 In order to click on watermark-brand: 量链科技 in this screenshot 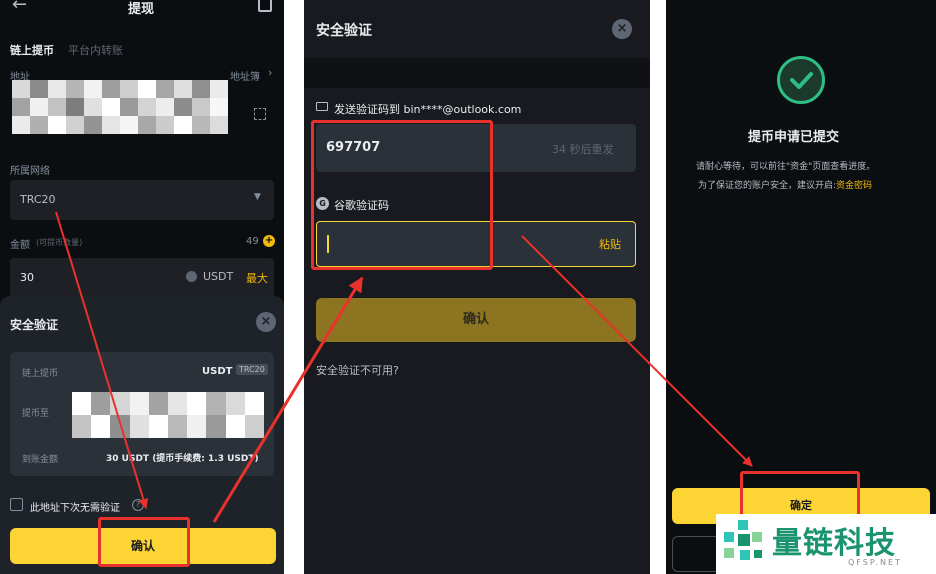, I will do `click(834, 543)`.